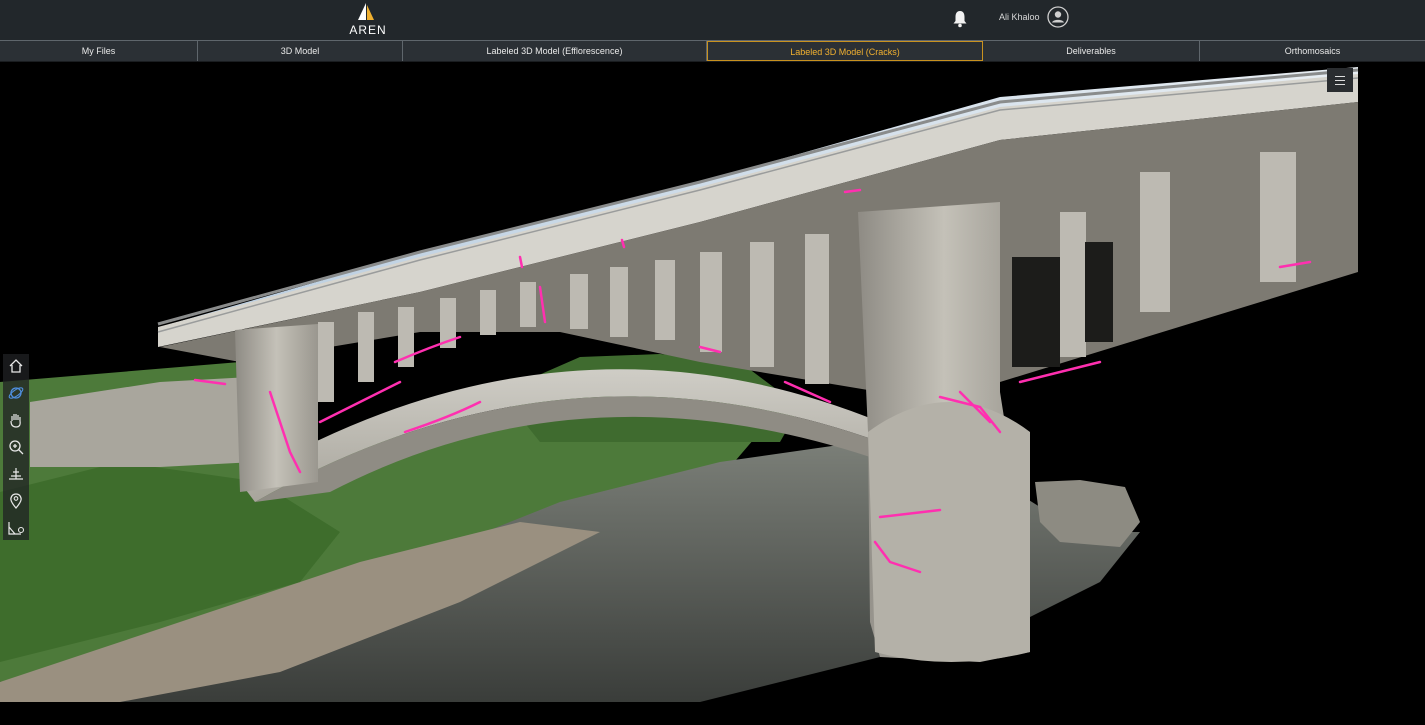 The image size is (1425, 725). I want to click on location-pin-icon, so click(16, 501).